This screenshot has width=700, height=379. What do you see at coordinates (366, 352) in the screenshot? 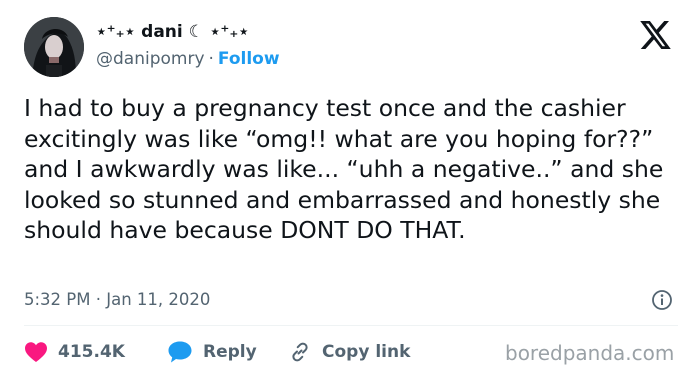
I see `copy-link-label: Copy link` at bounding box center [366, 352].